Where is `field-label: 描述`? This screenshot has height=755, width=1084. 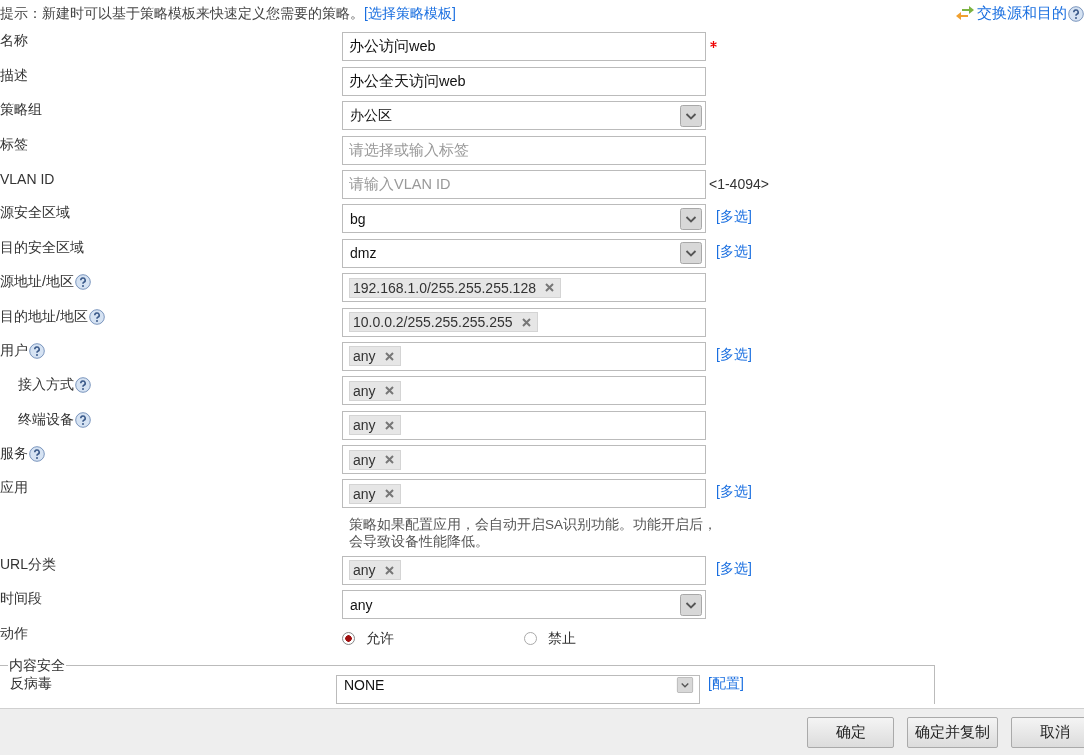 field-label: 描述 is located at coordinates (14, 75).